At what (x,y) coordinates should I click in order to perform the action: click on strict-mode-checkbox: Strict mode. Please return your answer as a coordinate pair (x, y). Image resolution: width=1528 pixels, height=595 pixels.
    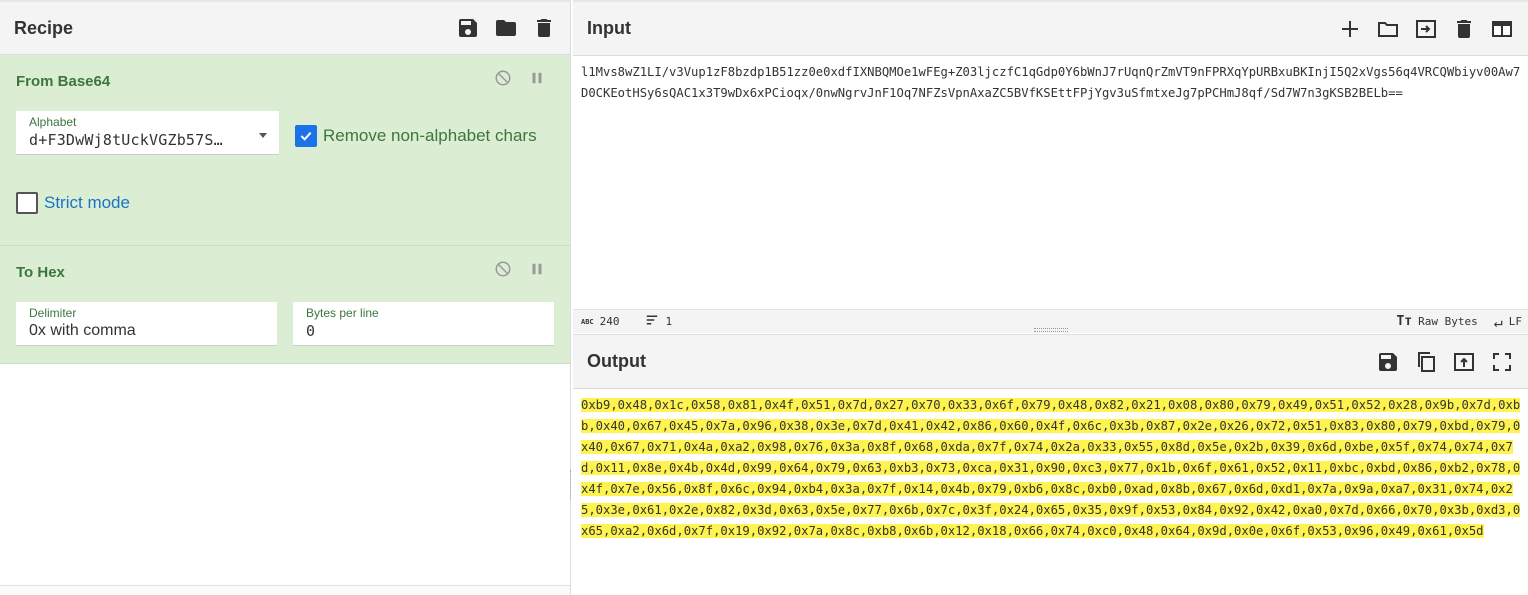
    Looking at the image, I should click on (73, 203).